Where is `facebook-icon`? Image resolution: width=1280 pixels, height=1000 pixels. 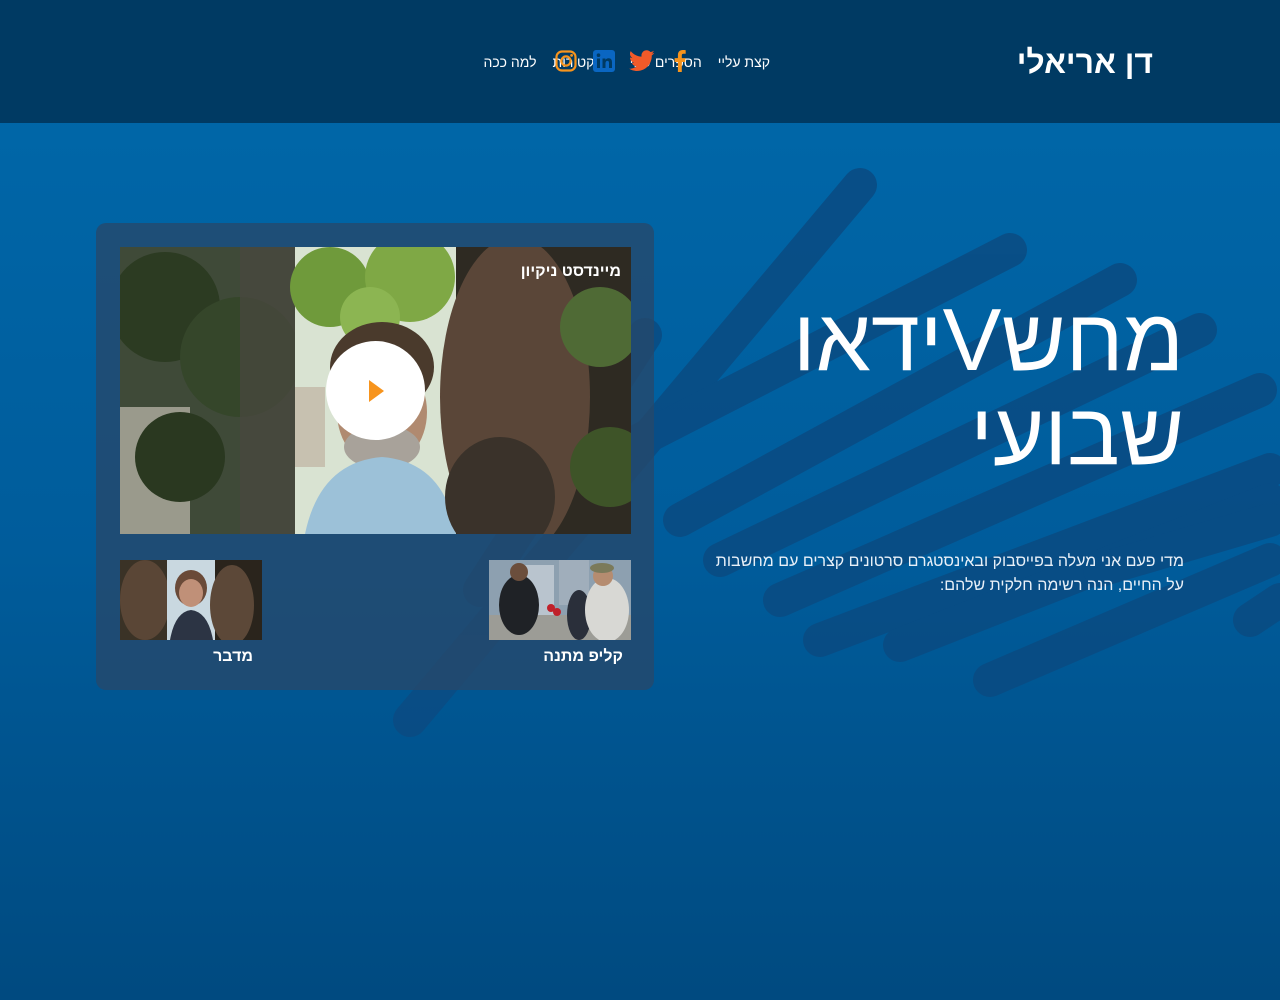 facebook-icon is located at coordinates (680, 61).